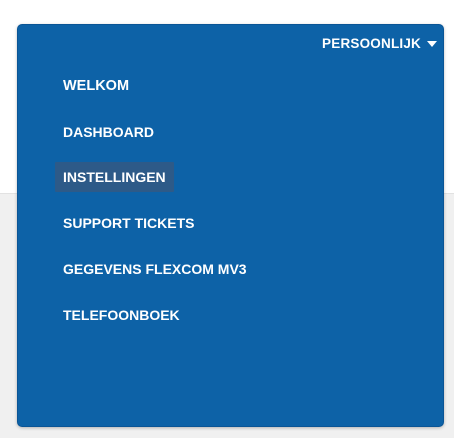 The height and width of the screenshot is (438, 454). Describe the element at coordinates (371, 43) in the screenshot. I see `menu-toggle-label: PERSOONLIJK` at that location.